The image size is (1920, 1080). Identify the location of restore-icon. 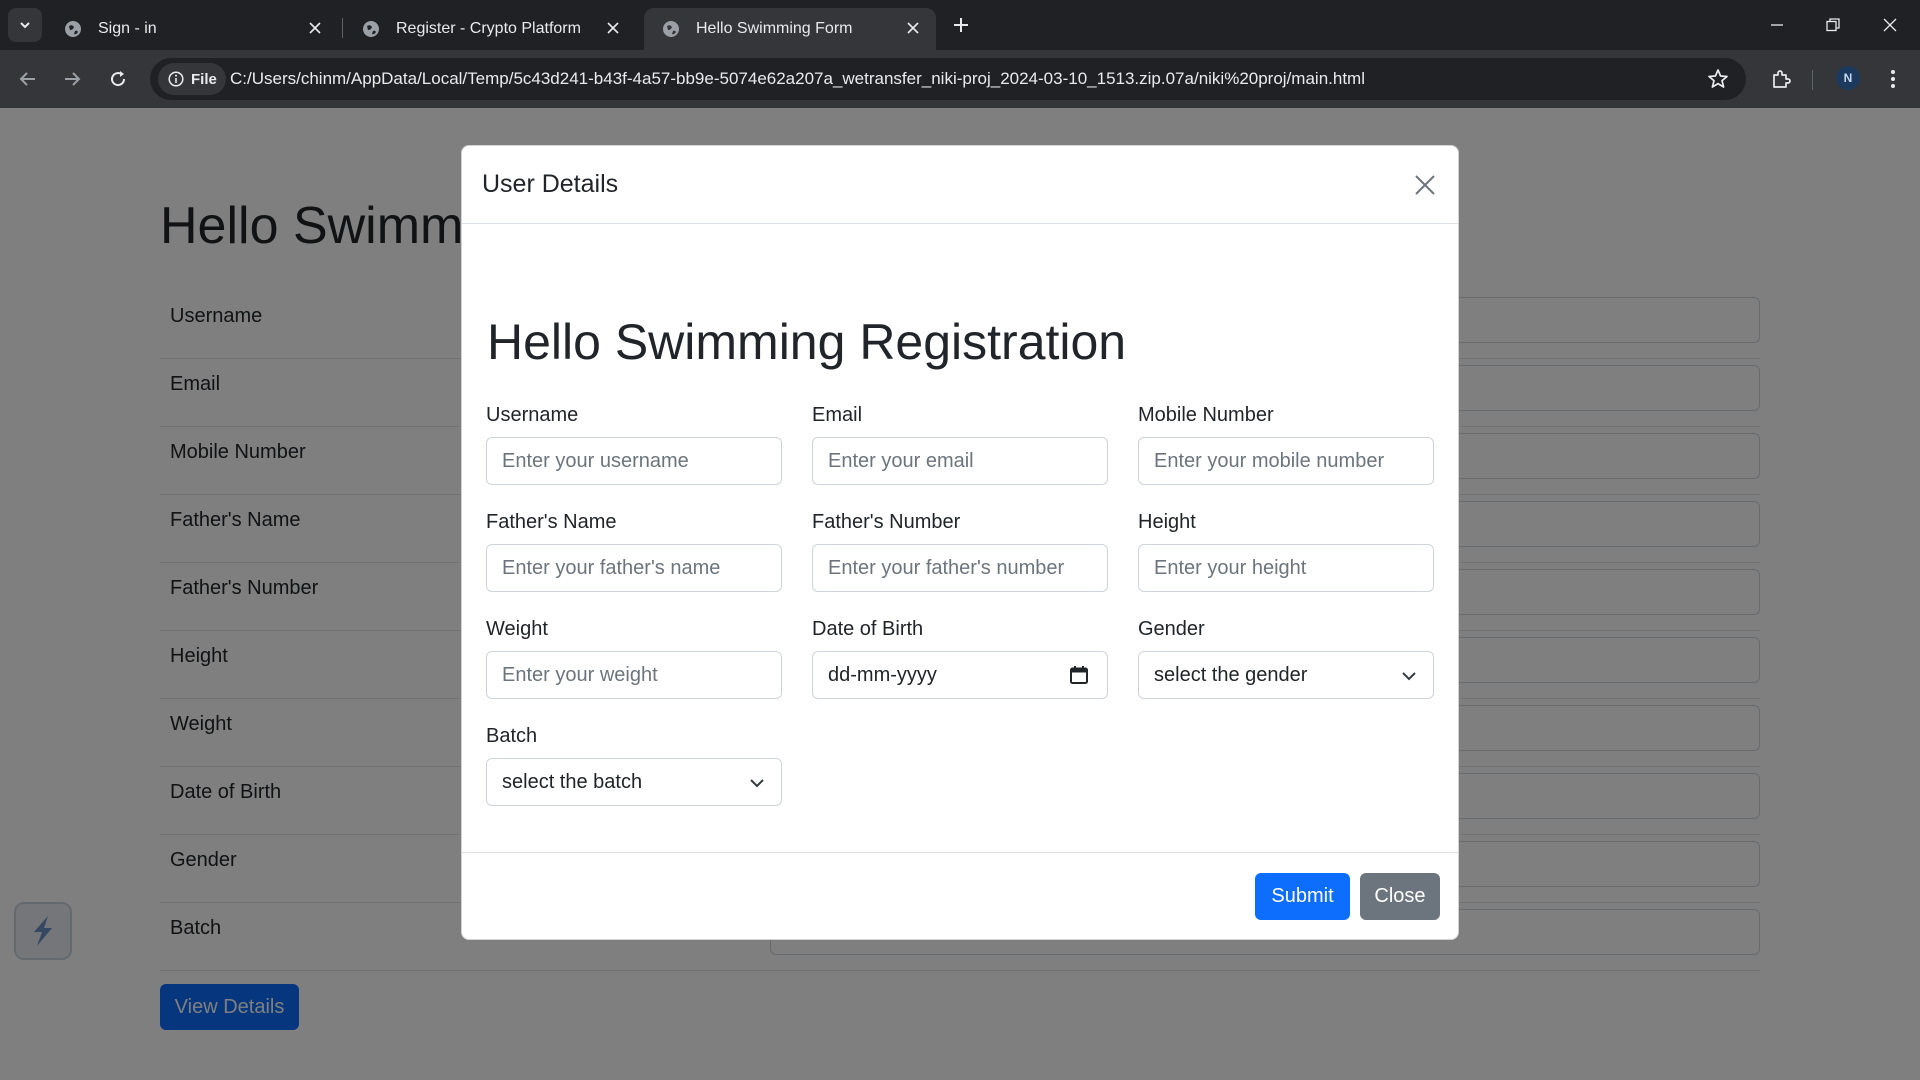
(1833, 25).